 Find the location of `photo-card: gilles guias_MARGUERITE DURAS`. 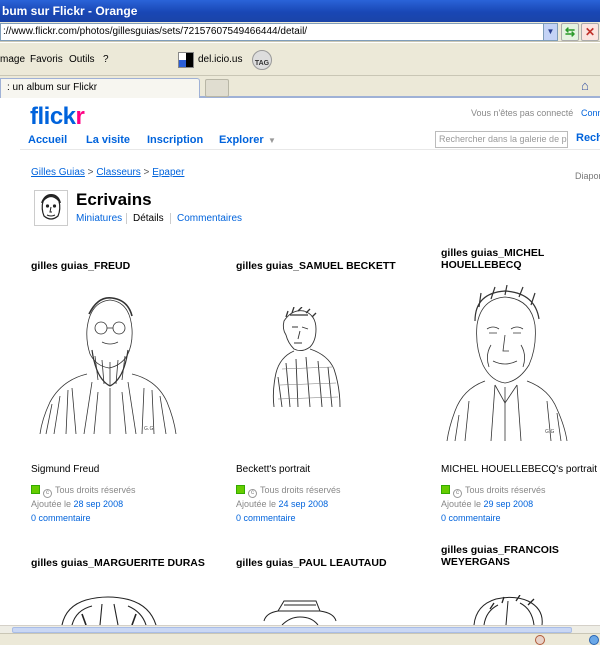

photo-card: gilles guias_MARGUERITE DURAS is located at coordinates (126, 563).